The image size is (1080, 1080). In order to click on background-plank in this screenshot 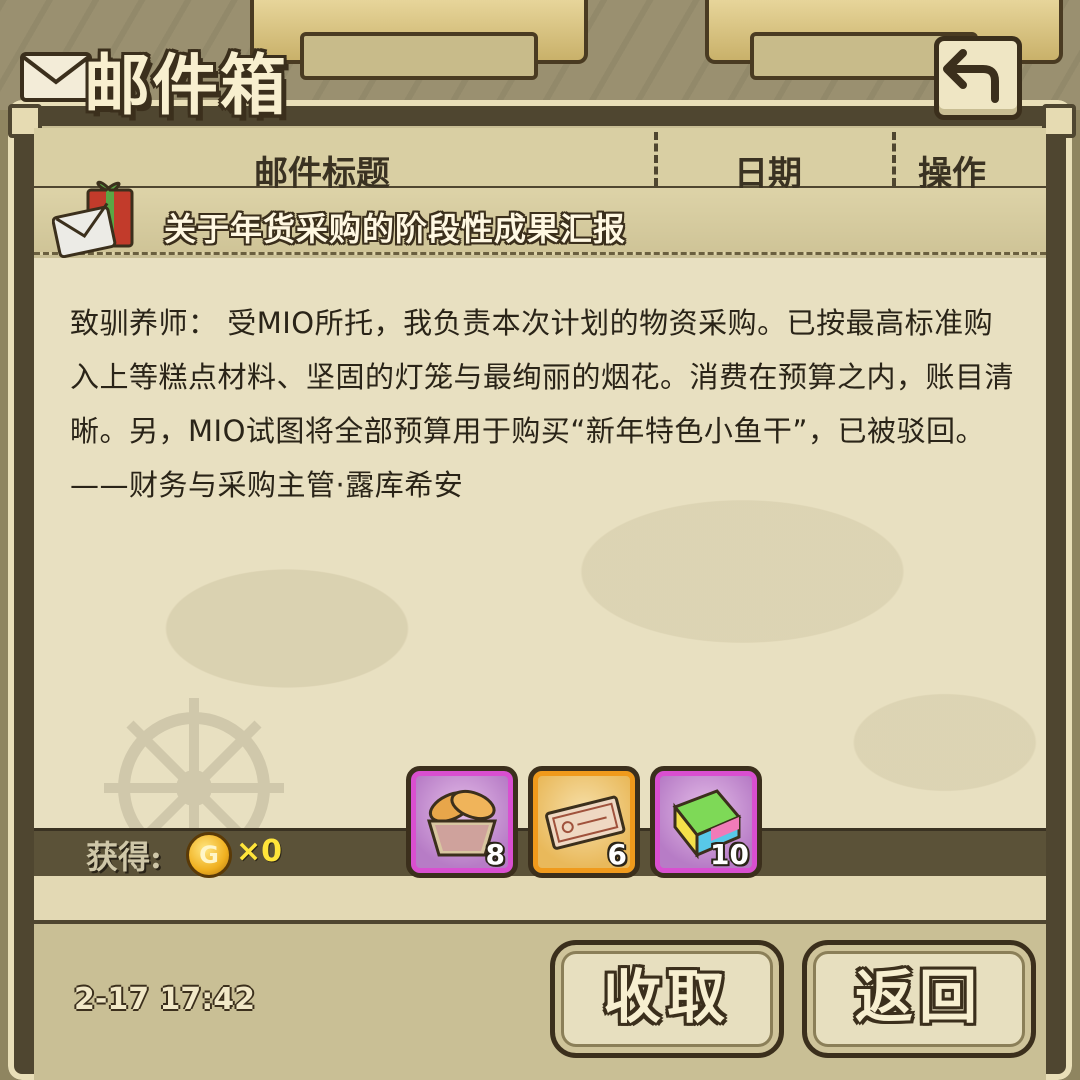, I will do `click(419, 56)`.